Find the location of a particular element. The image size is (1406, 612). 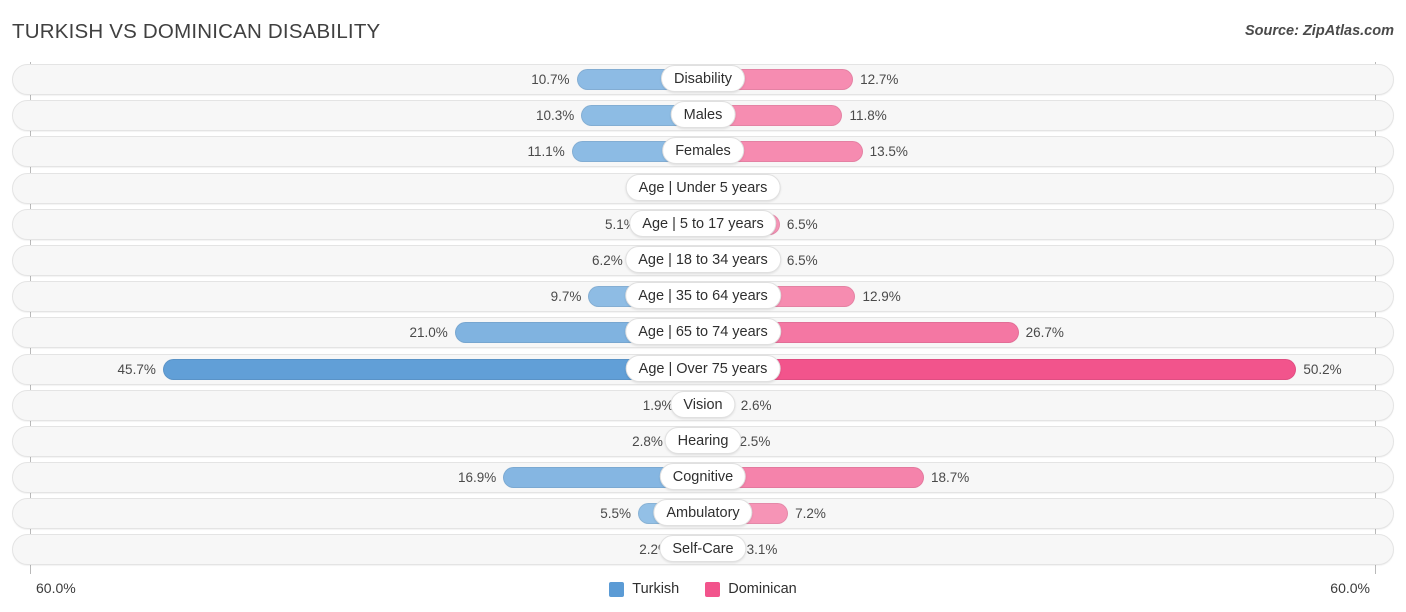

bar-row: 5.1% 6.5% Age | 5 to 17 years is located at coordinates (703, 225).